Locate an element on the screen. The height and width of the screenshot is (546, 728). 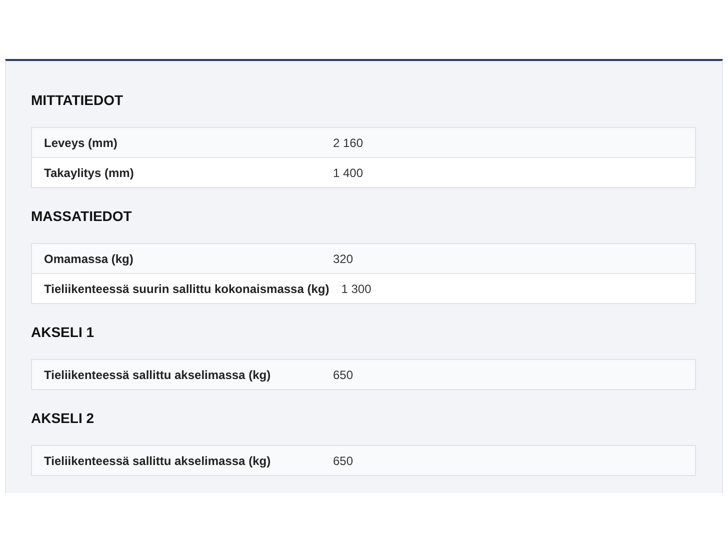
section-heading: MASSATIEDOT is located at coordinates (82, 216).